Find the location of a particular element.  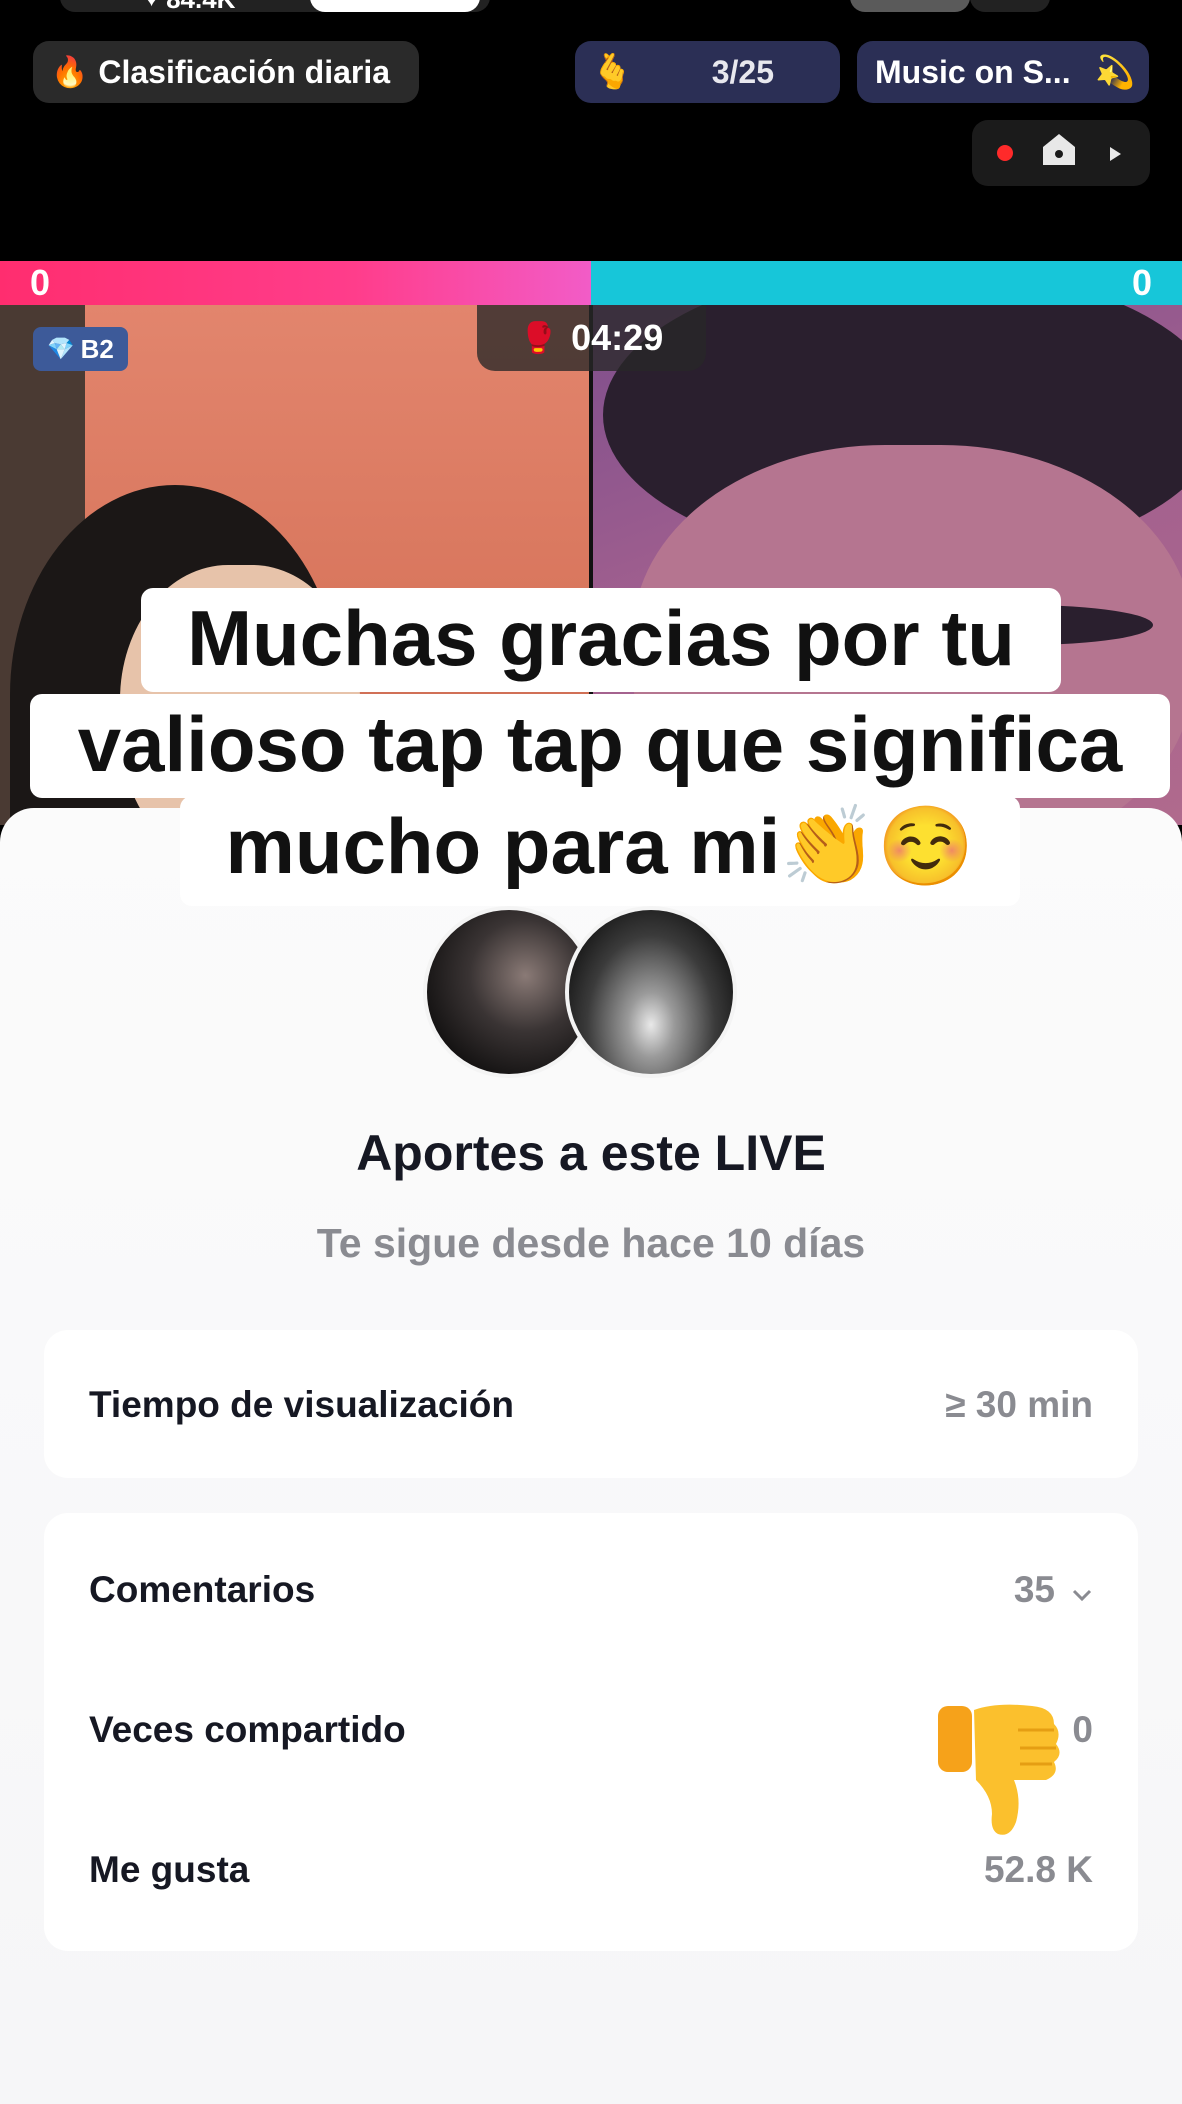

thumbs-down-icon is located at coordinates (1001, 1770).